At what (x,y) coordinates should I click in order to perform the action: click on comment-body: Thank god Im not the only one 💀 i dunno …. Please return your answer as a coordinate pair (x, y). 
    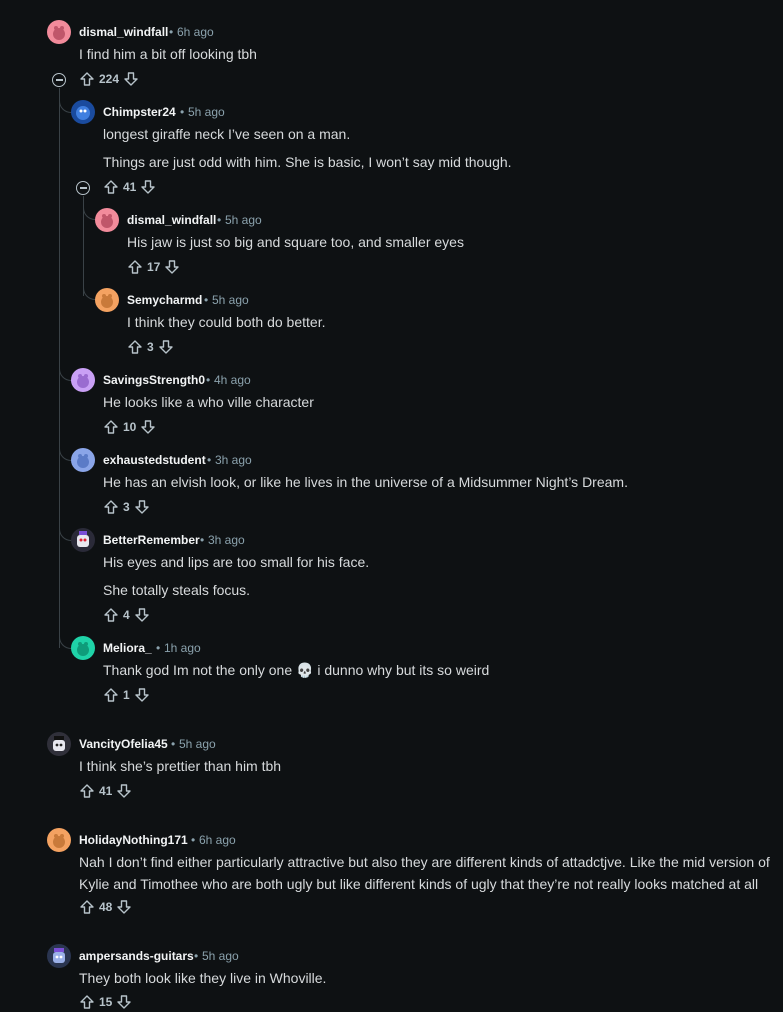
    Looking at the image, I should click on (296, 670).